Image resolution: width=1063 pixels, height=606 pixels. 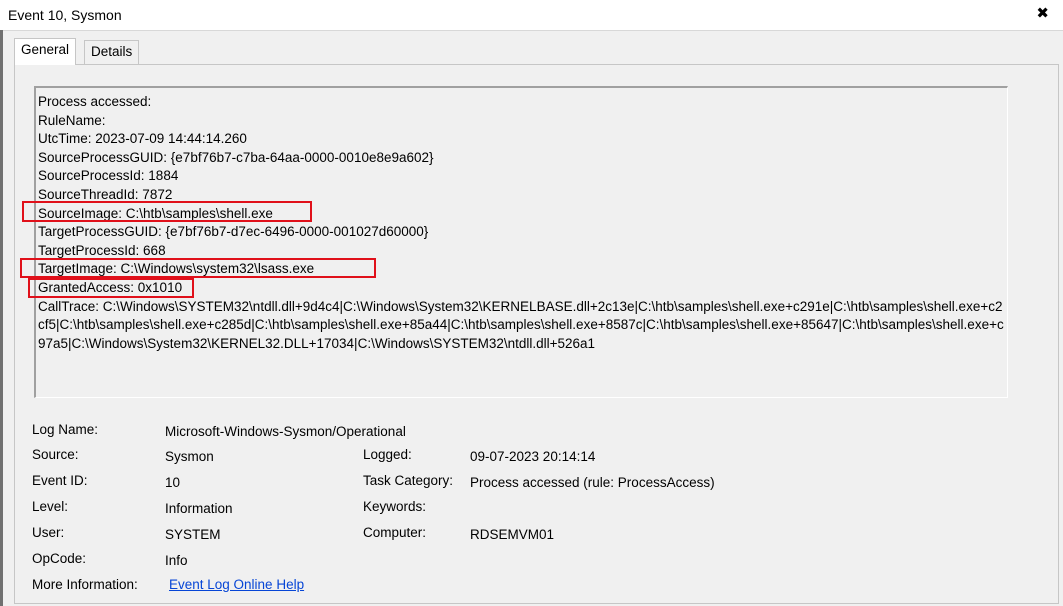 I want to click on event-log-online-help-link: Event Log Online Help, so click(x=236, y=584).